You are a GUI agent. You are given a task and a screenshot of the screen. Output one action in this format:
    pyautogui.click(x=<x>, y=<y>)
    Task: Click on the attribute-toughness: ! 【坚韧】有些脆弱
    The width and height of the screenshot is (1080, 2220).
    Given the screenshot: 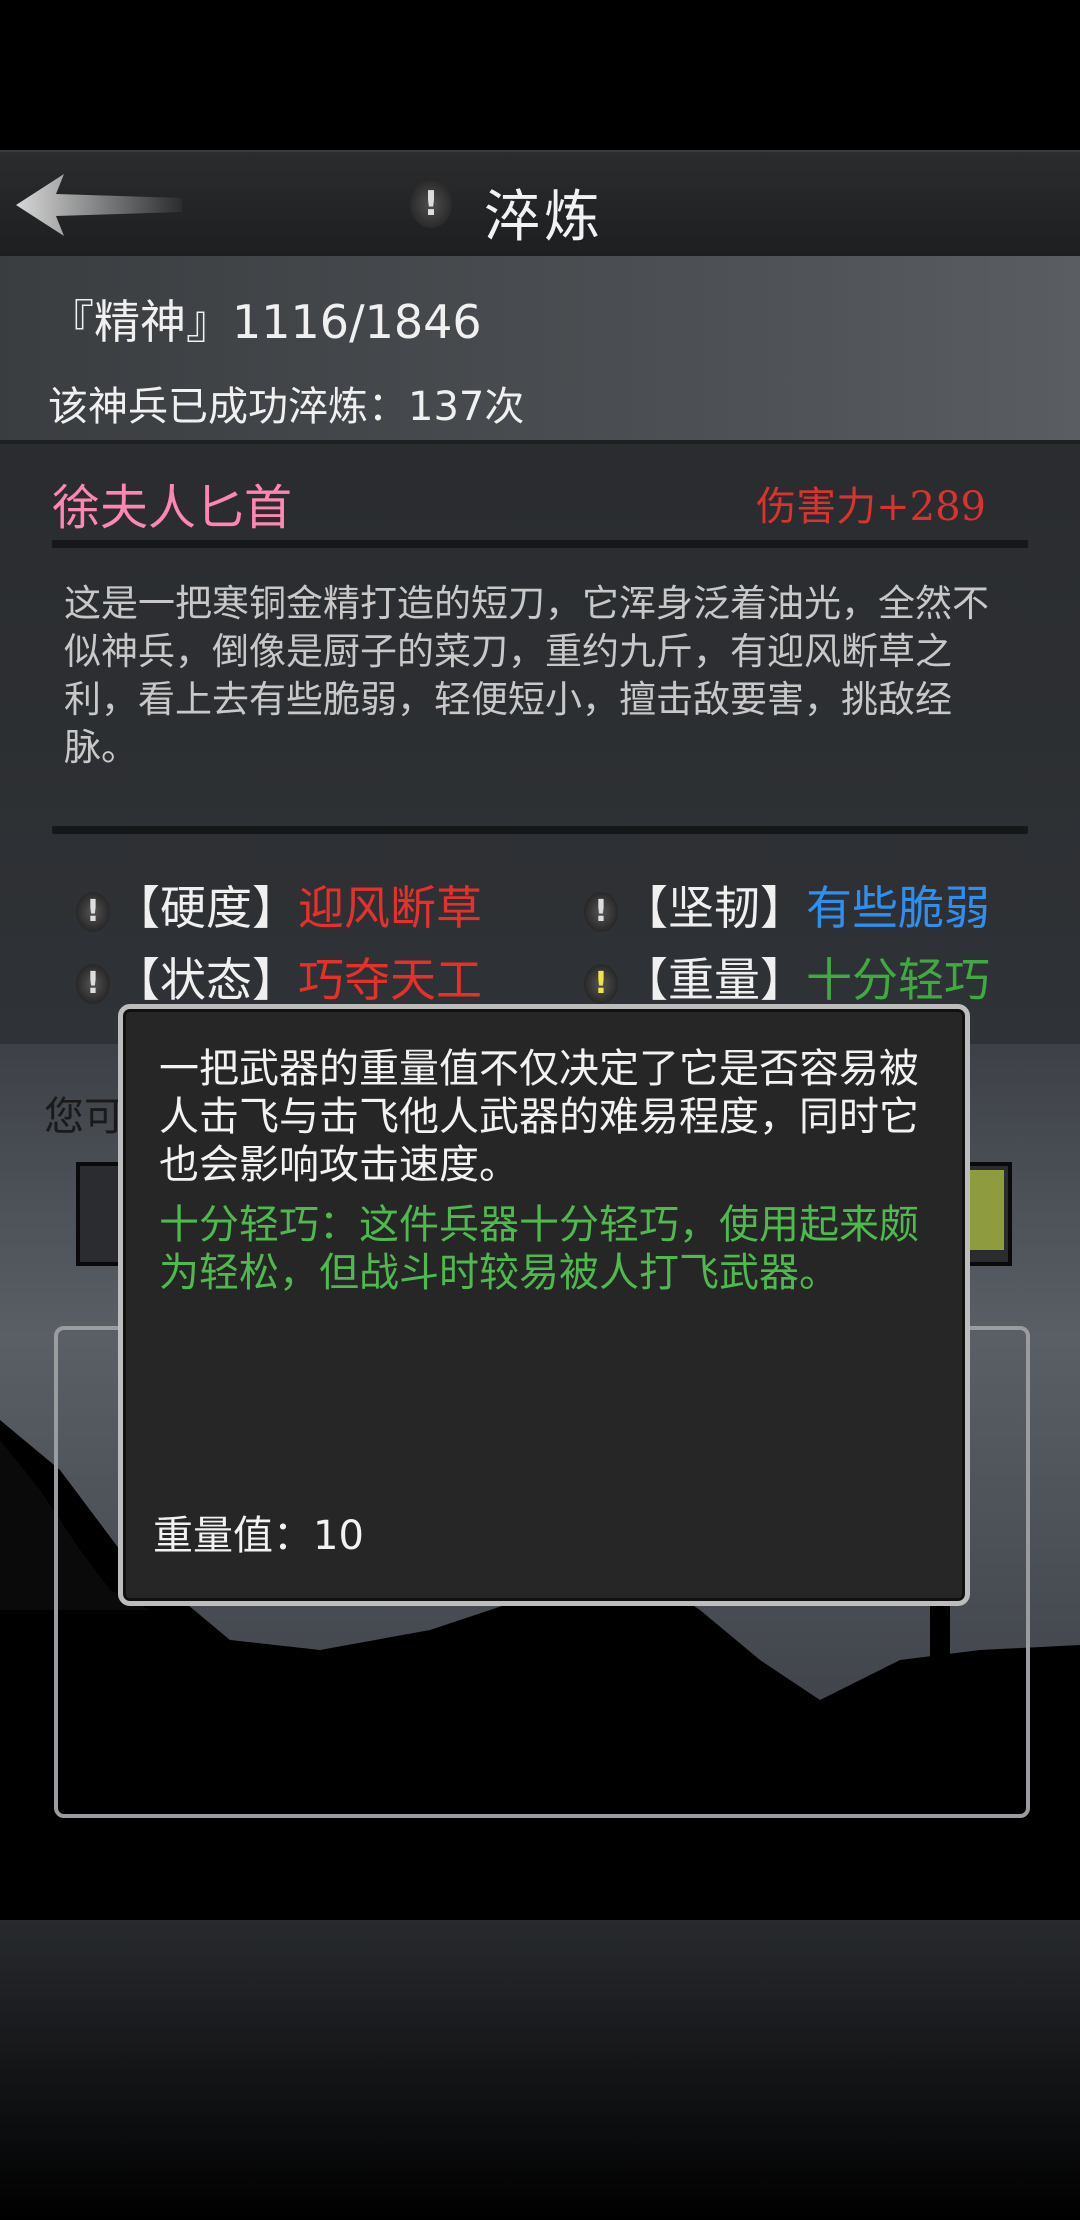 What is the action you would take?
    pyautogui.click(x=787, y=905)
    